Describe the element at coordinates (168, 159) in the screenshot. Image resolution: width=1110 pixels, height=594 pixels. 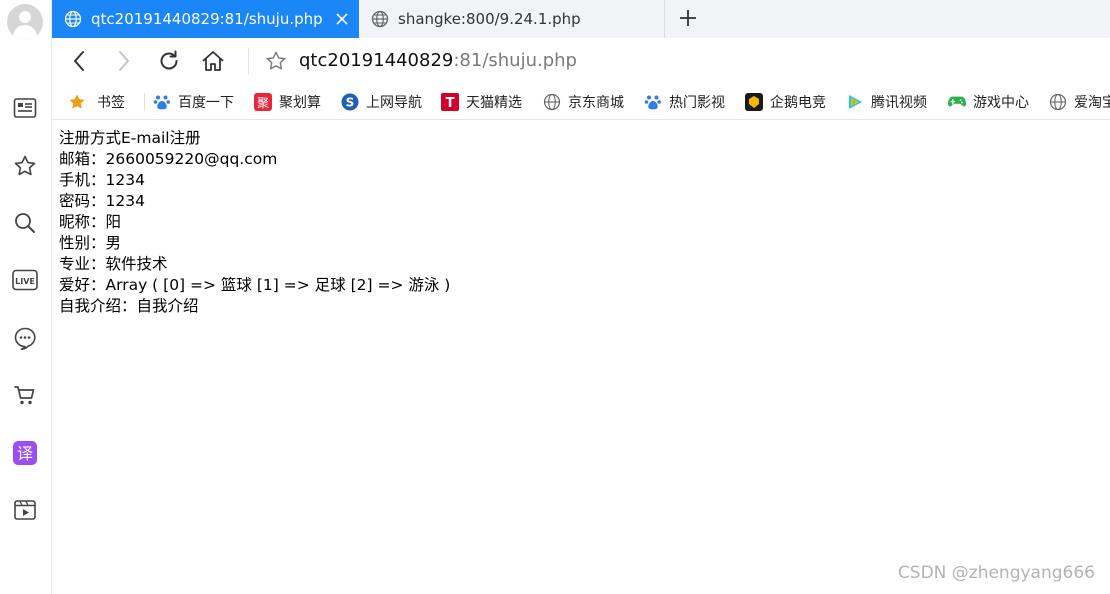
I see `email-line: 邮箱：2660059220@qq.com` at that location.